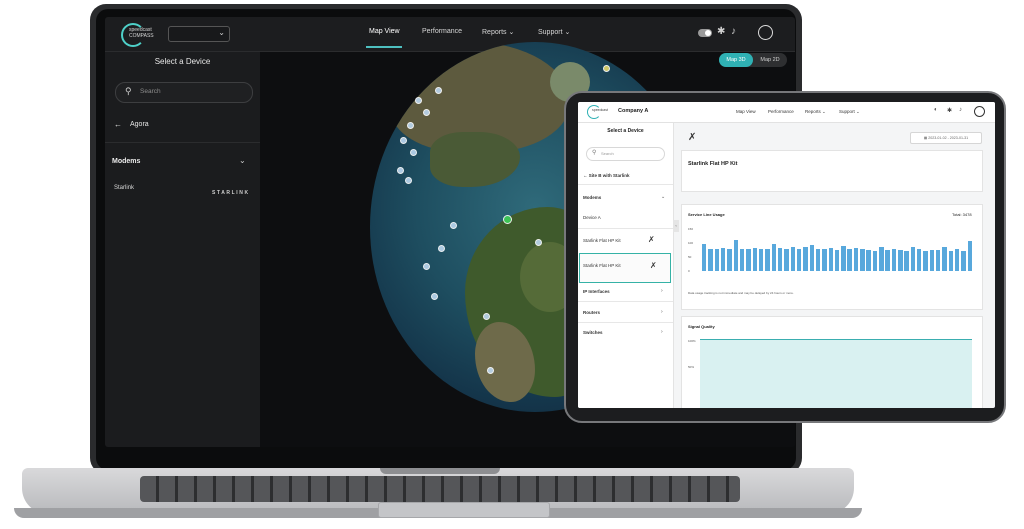 Image resolution: width=1024 pixels, height=529 pixels. Describe the element at coordinates (602, 265) in the screenshot. I see `device-starlink-2: Starlink Flat HP Kit` at that location.